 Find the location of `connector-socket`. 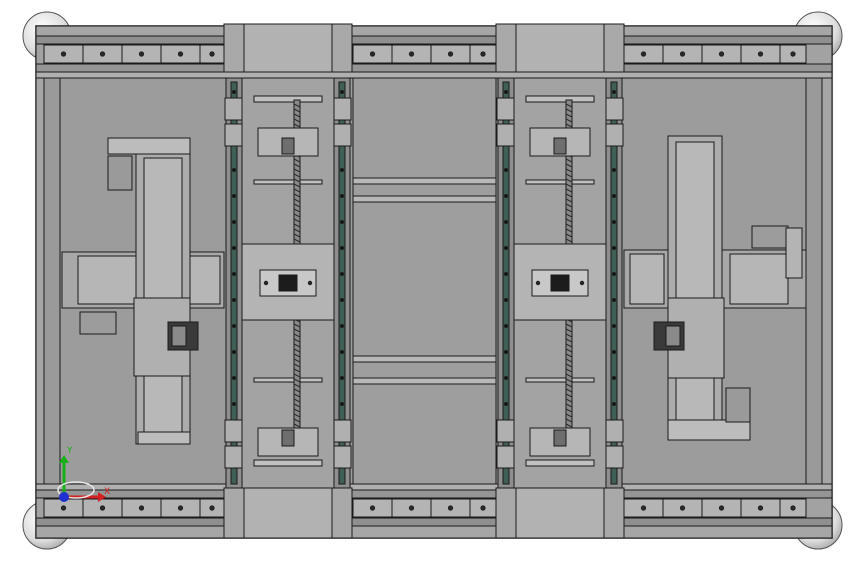

connector-socket is located at coordinates (288, 283).